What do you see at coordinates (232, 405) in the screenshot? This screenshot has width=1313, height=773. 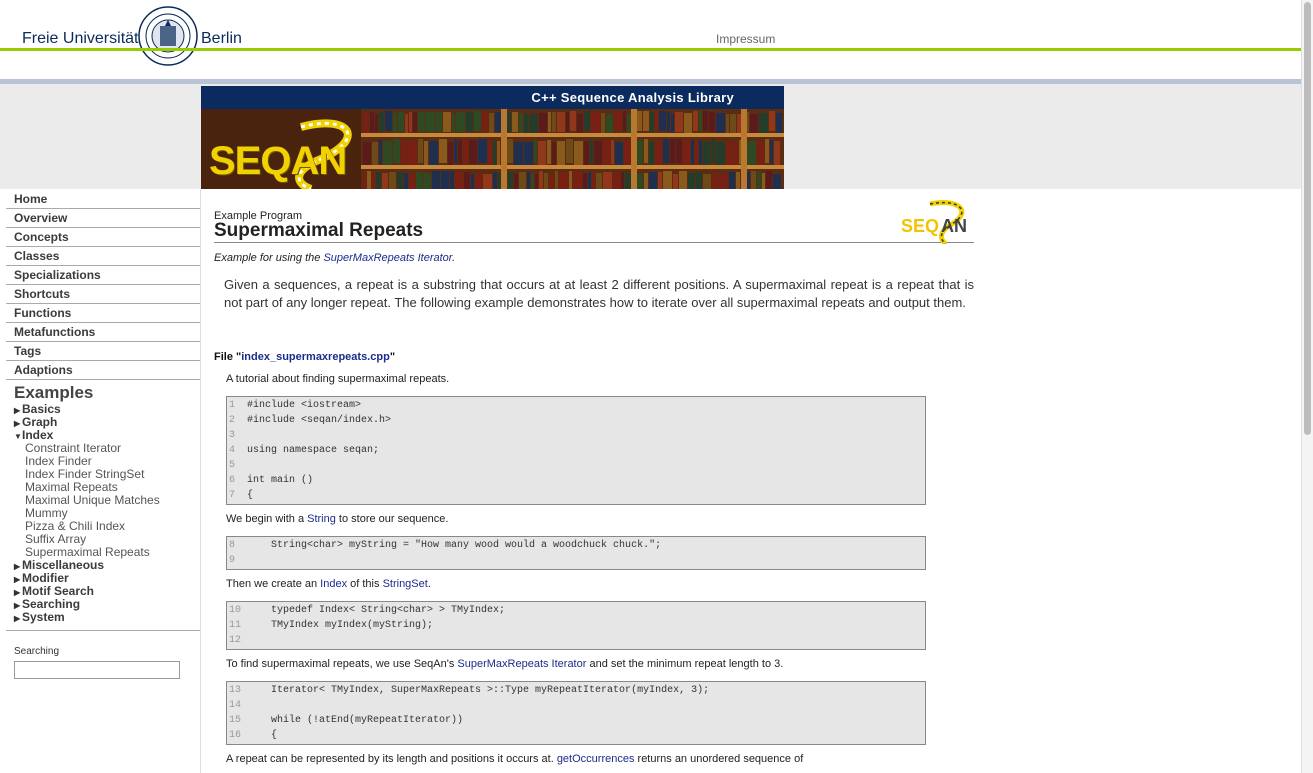 I see `line-number: 1` at bounding box center [232, 405].